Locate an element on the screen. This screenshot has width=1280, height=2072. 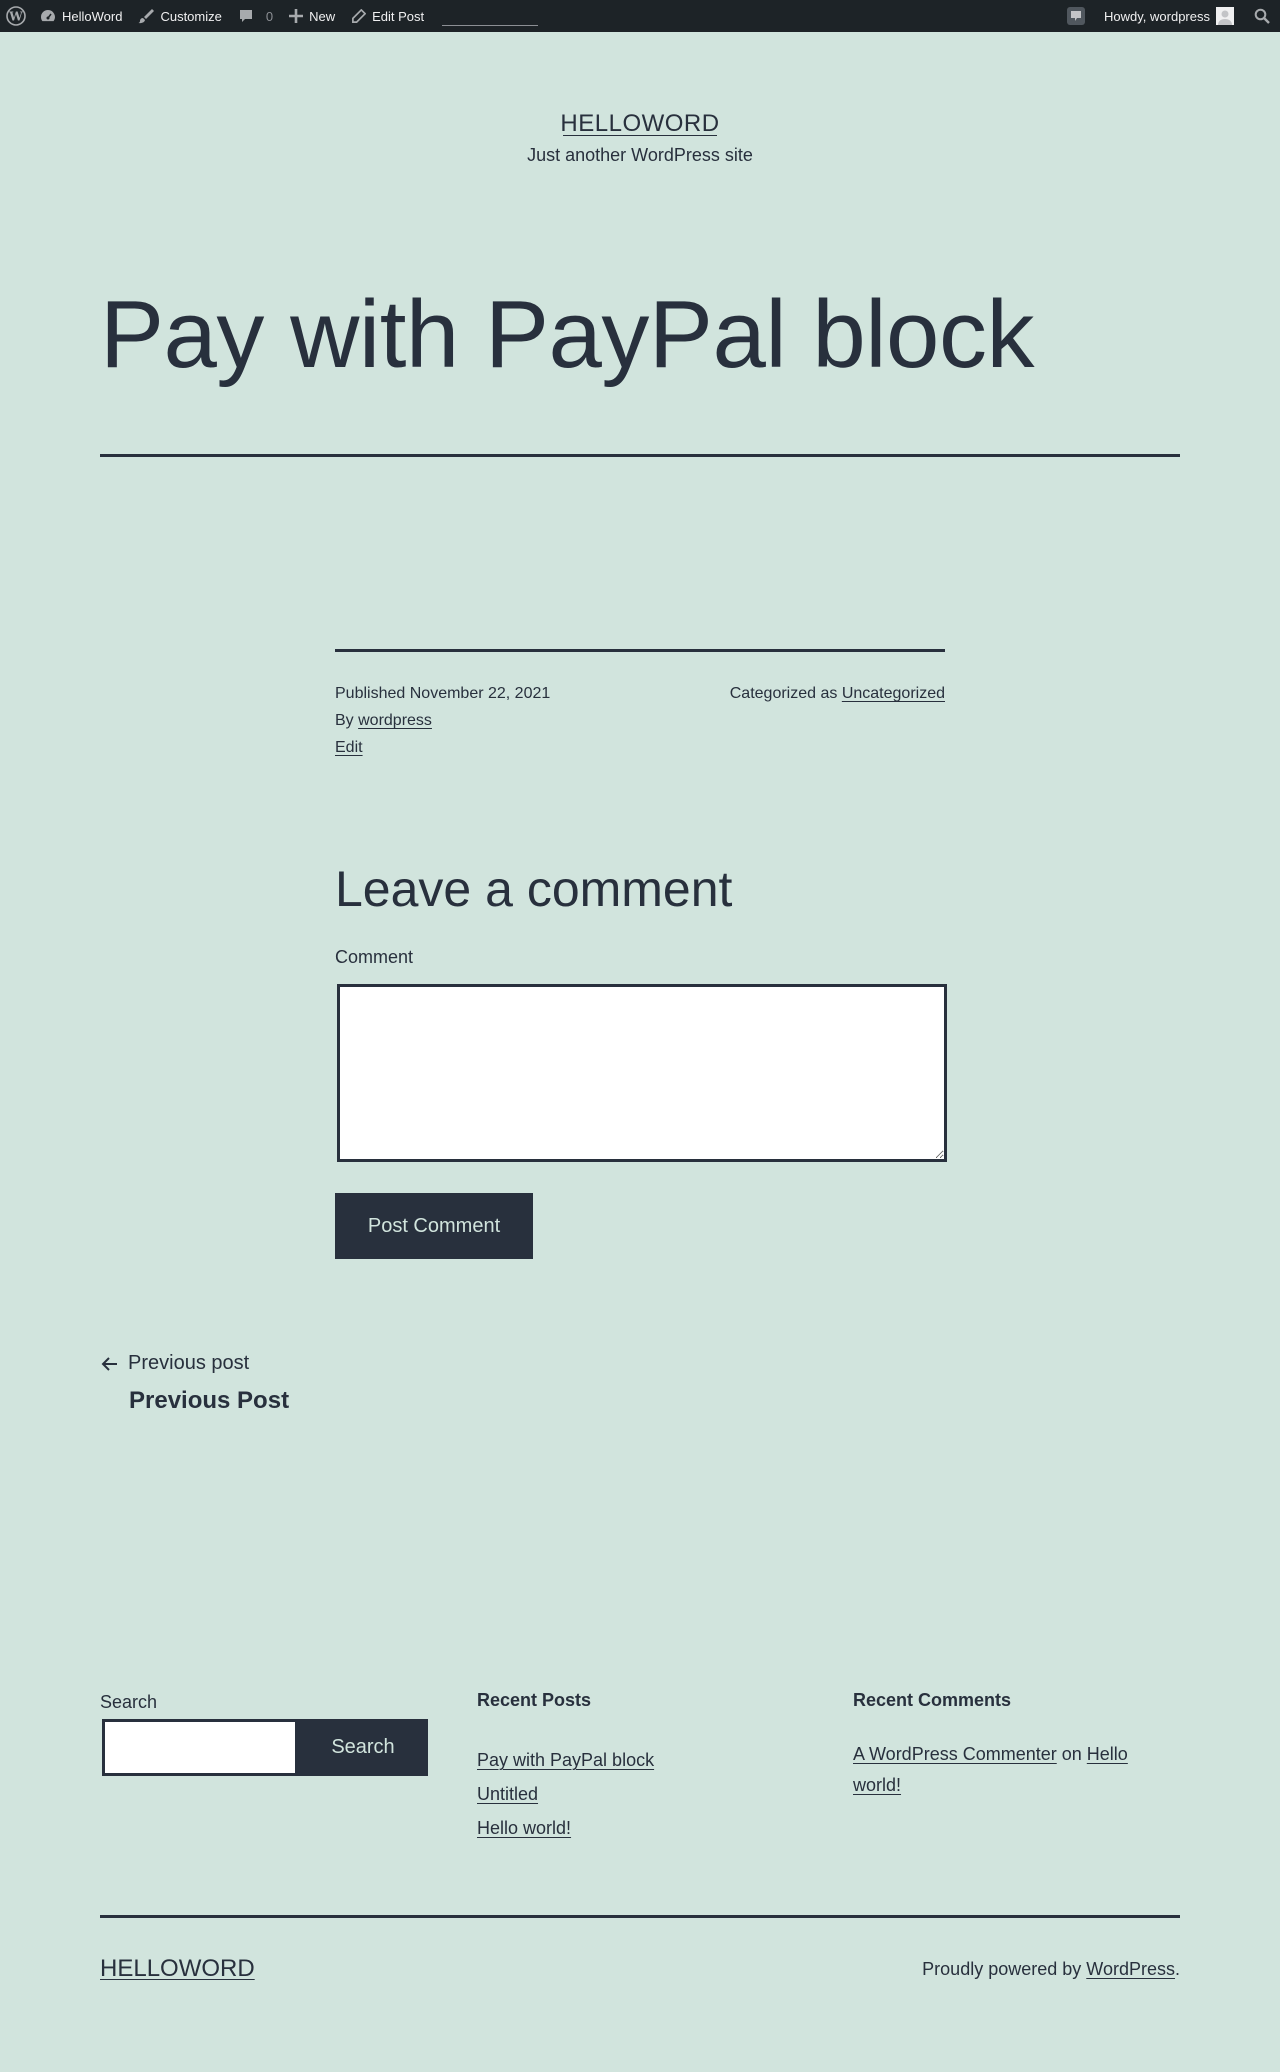
comment-post-link-part2: world! is located at coordinates (877, 1785).